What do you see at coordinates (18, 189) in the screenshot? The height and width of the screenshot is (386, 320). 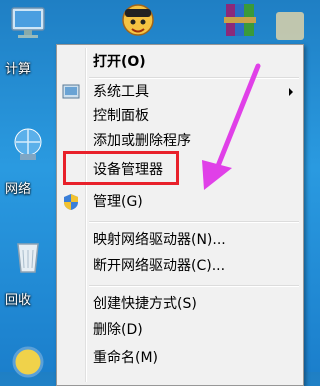 I see `desktop-label-network: 网络` at bounding box center [18, 189].